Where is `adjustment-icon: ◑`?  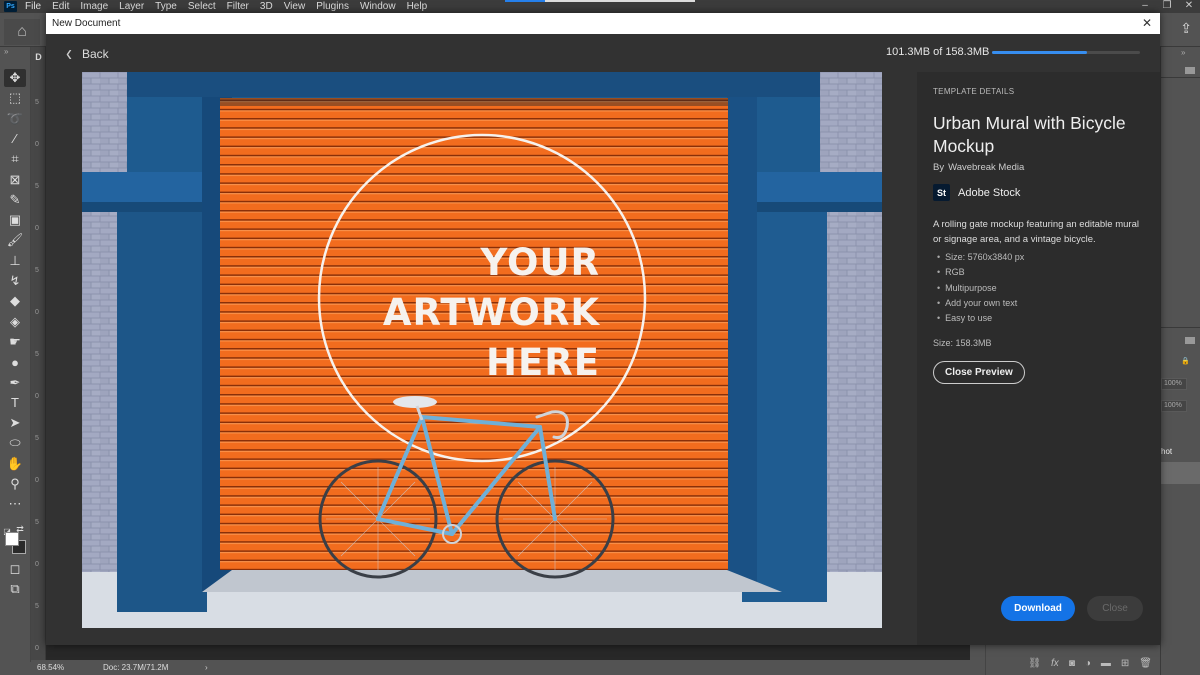
adjustment-icon: ◑ is located at coordinates (1088, 663).